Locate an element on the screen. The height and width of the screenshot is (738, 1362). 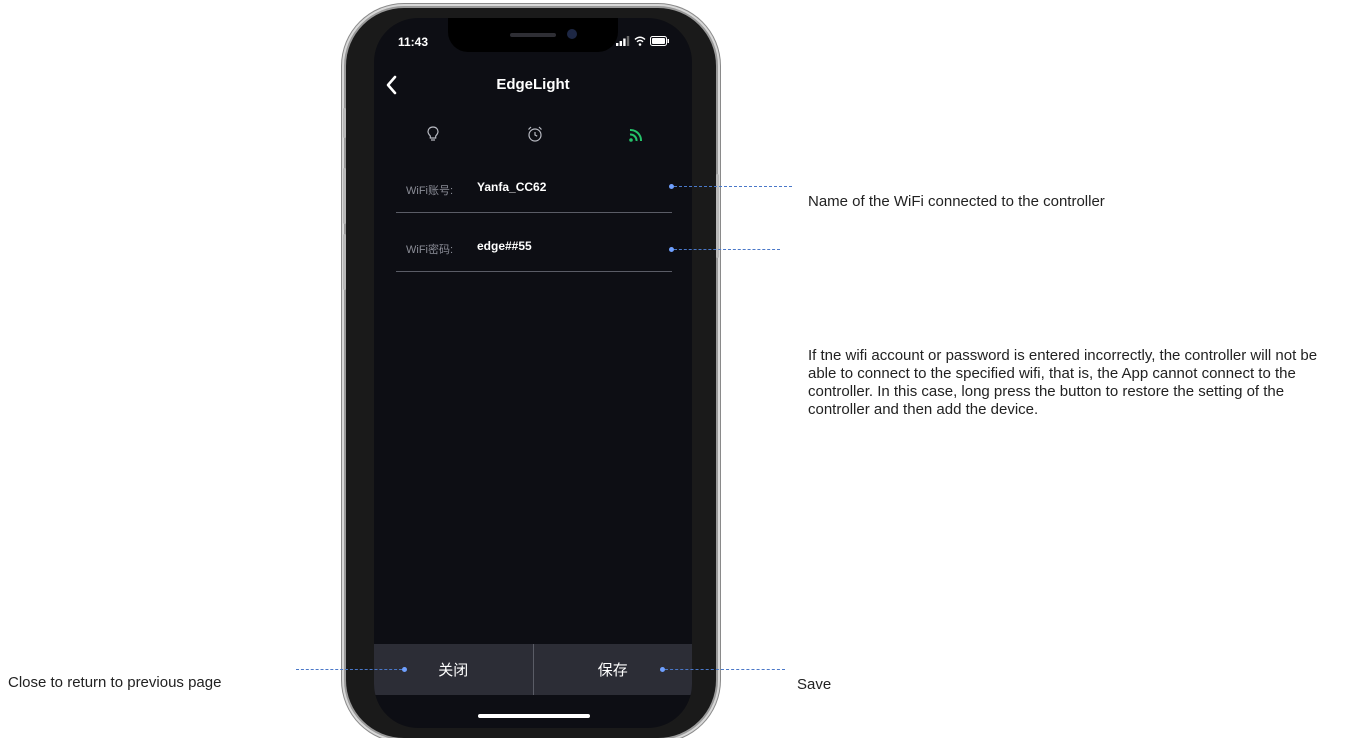
status-icons is located at coordinates (643, 41).